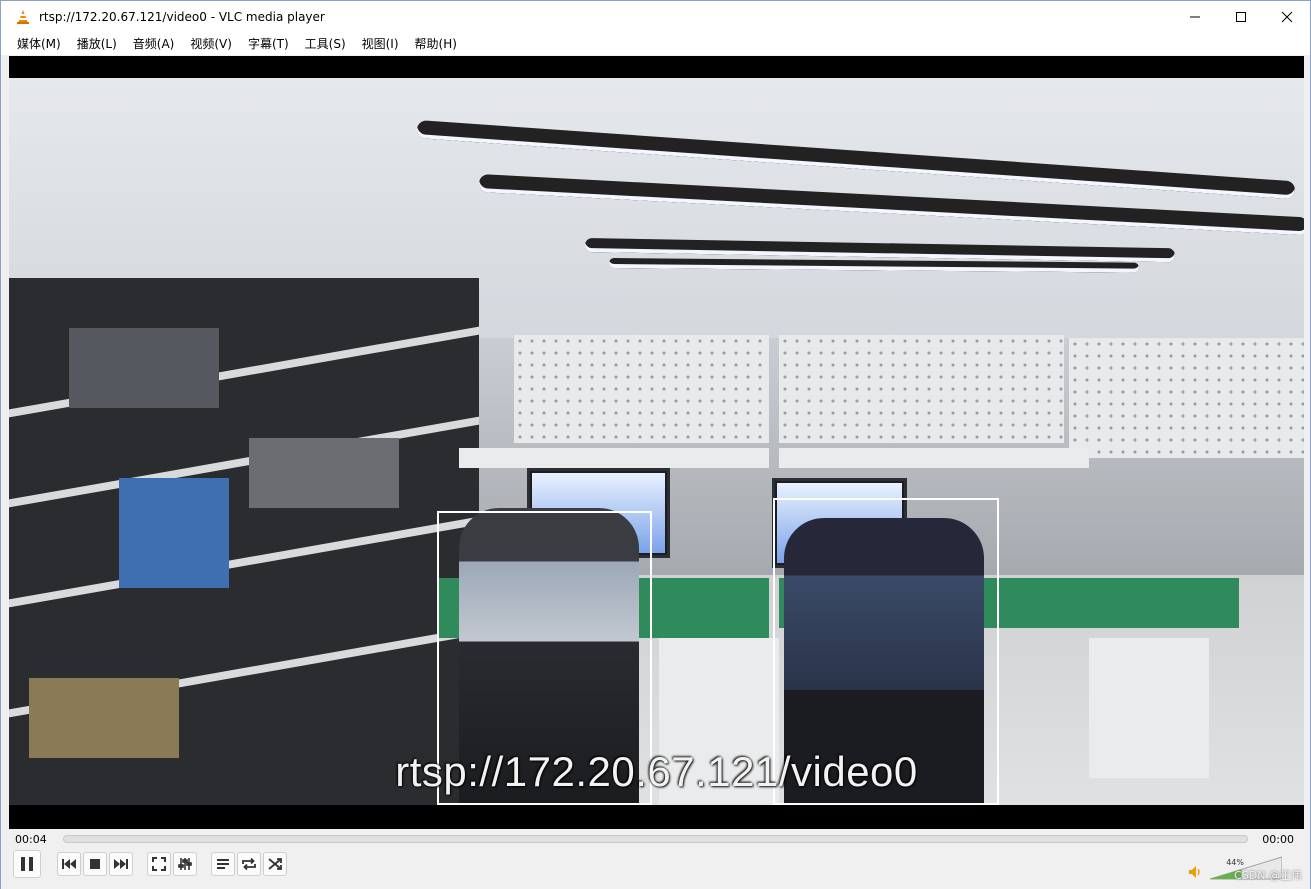 The width and height of the screenshot is (1311, 889). I want to click on loop-button, so click(249, 864).